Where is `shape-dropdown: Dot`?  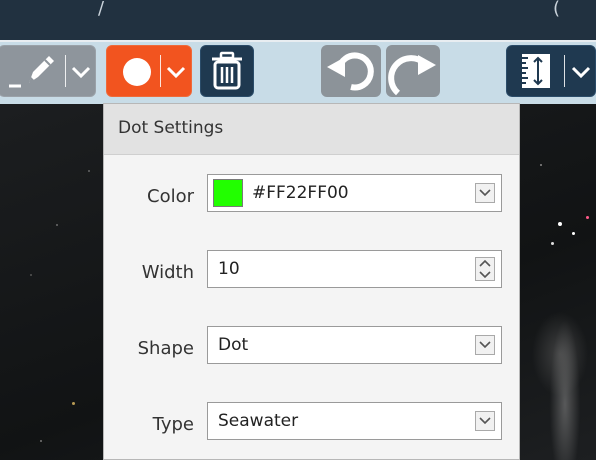 shape-dropdown: Dot is located at coordinates (354, 345).